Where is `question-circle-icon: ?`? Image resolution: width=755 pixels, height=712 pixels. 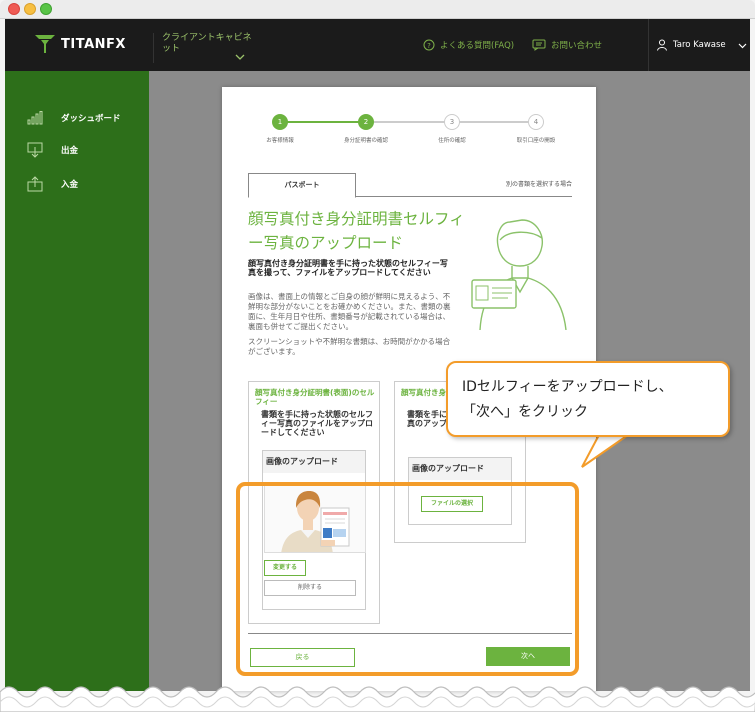 question-circle-icon: ? is located at coordinates (429, 45).